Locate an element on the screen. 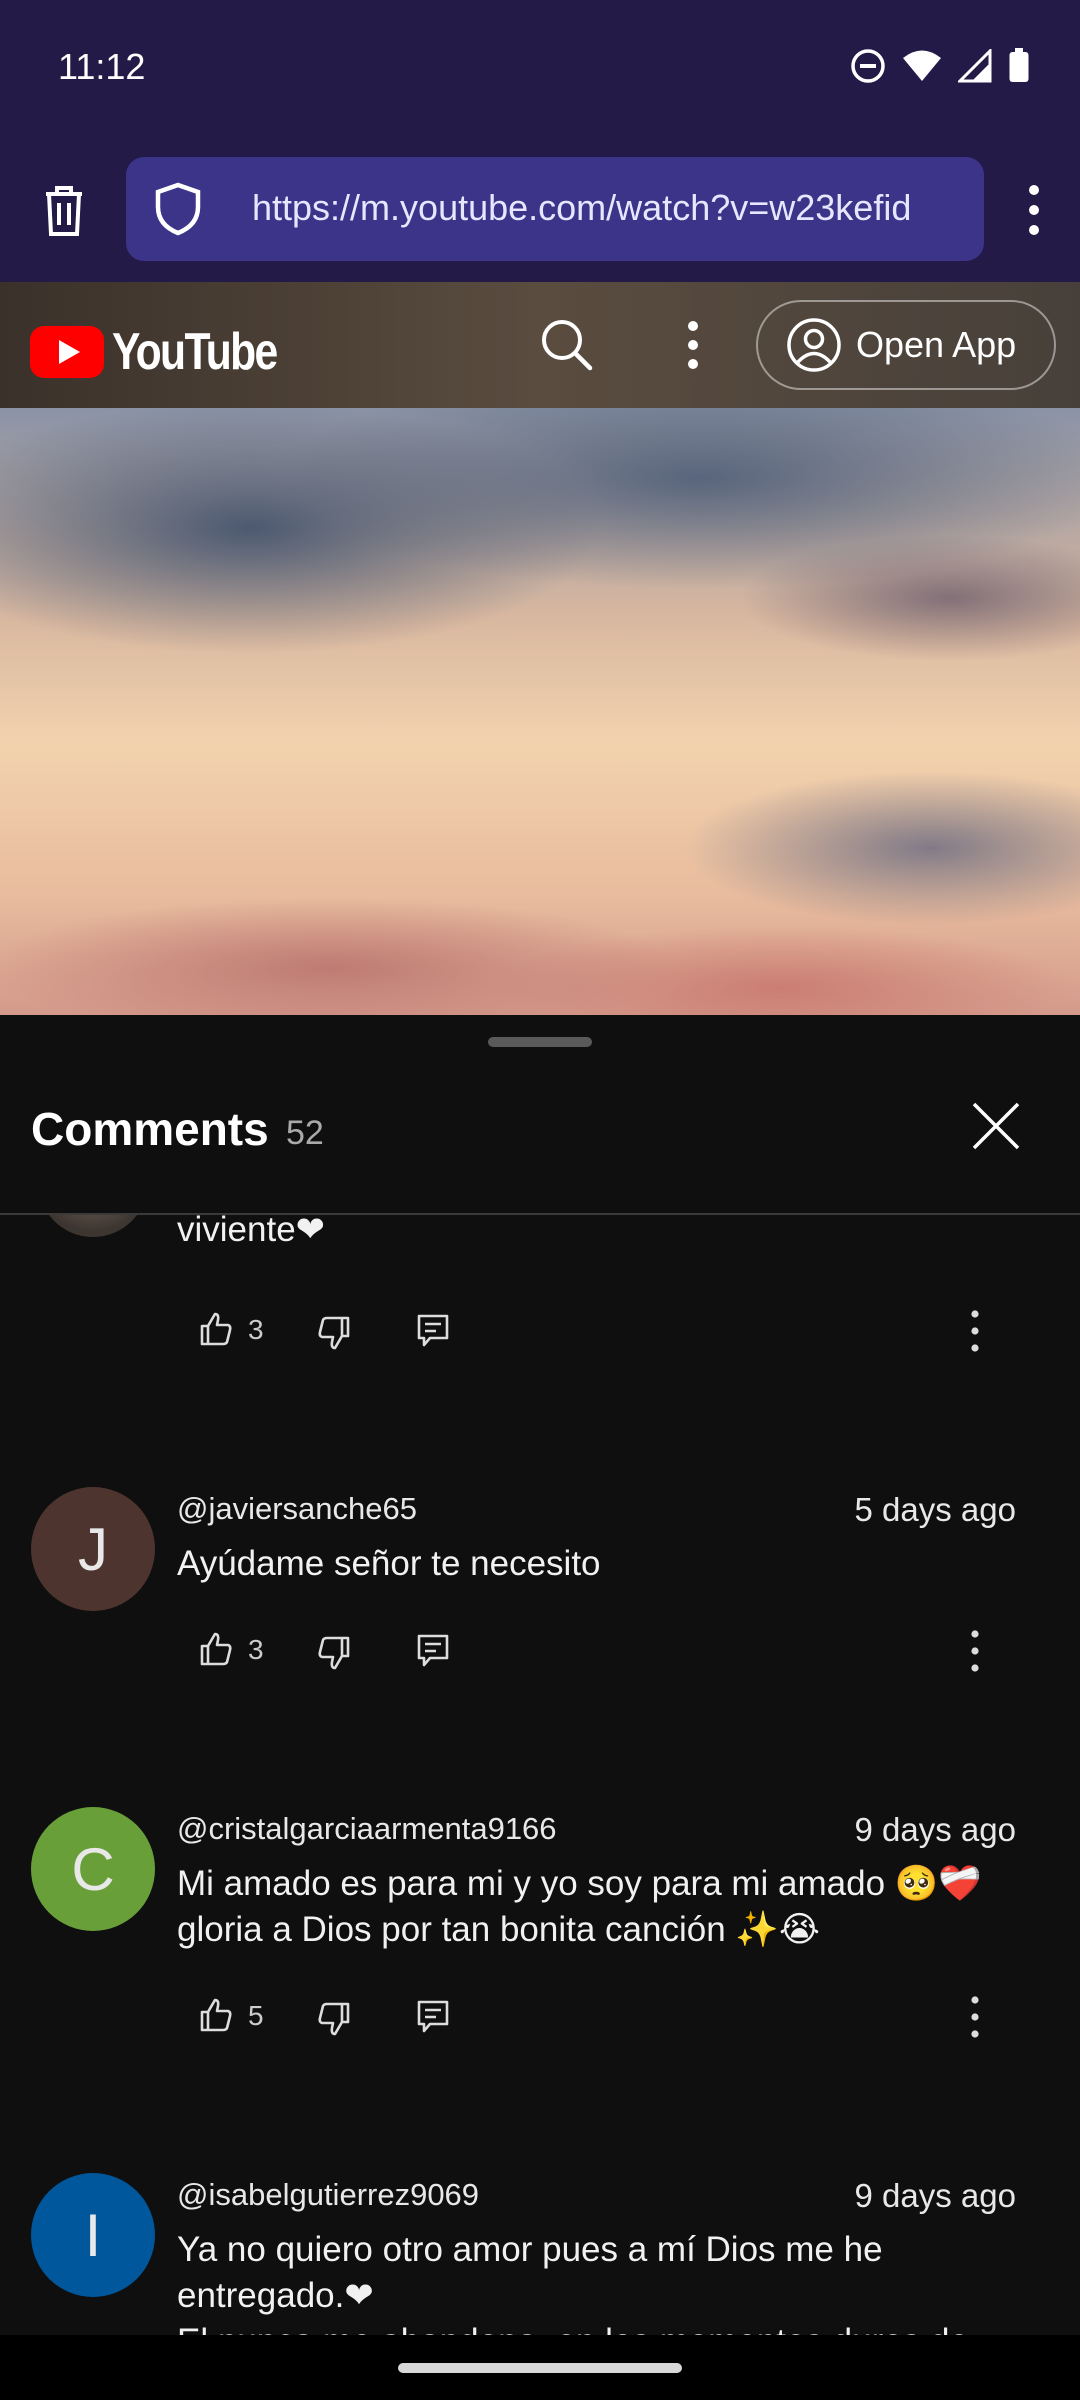 The height and width of the screenshot is (2400, 1080). open-app-button: Open App is located at coordinates (906, 345).